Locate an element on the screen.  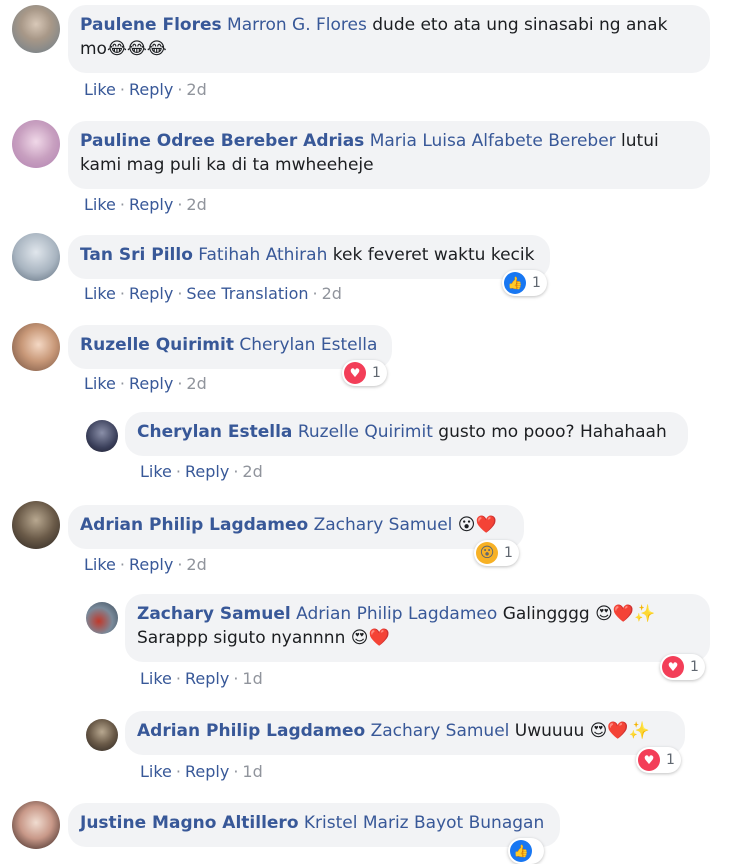
reaction-summary: 👍 is located at coordinates (526, 851).